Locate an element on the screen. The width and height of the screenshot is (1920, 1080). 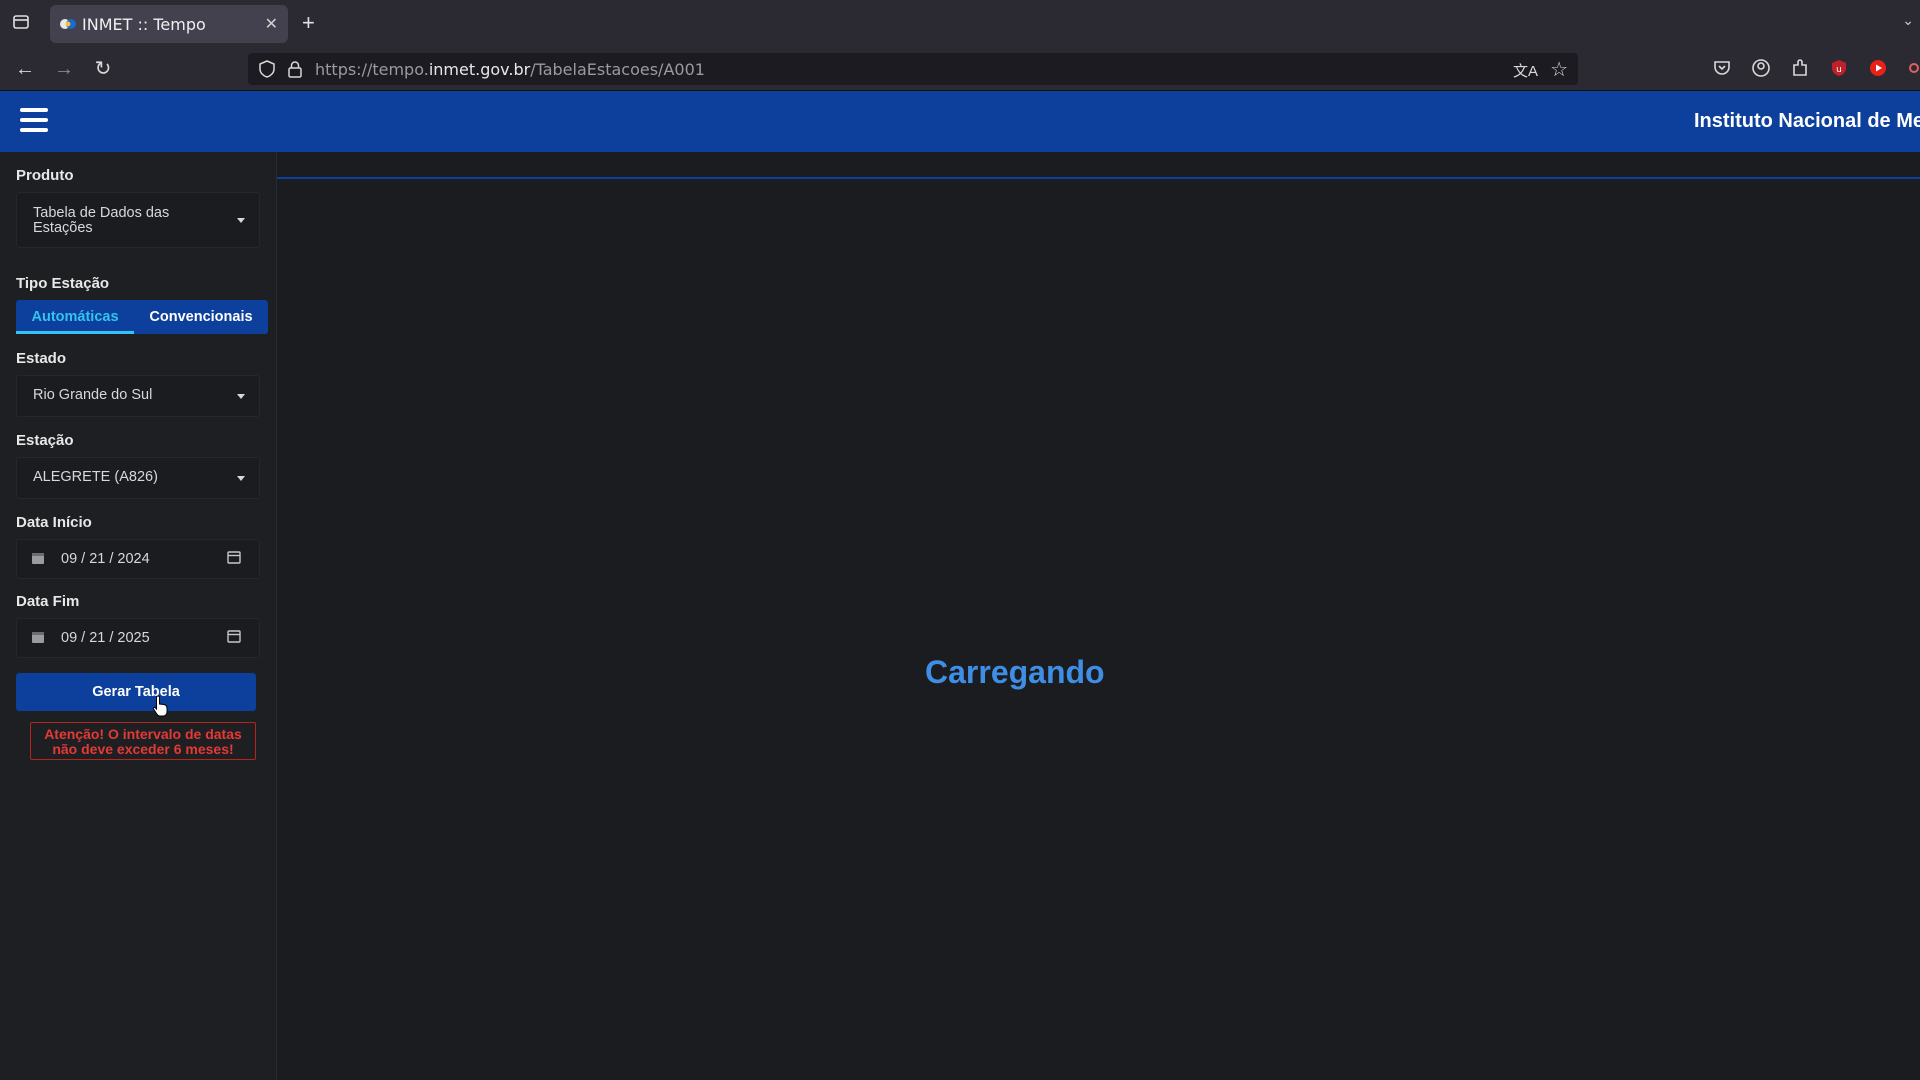
ublock-icon: u is located at coordinates (1840, 69).